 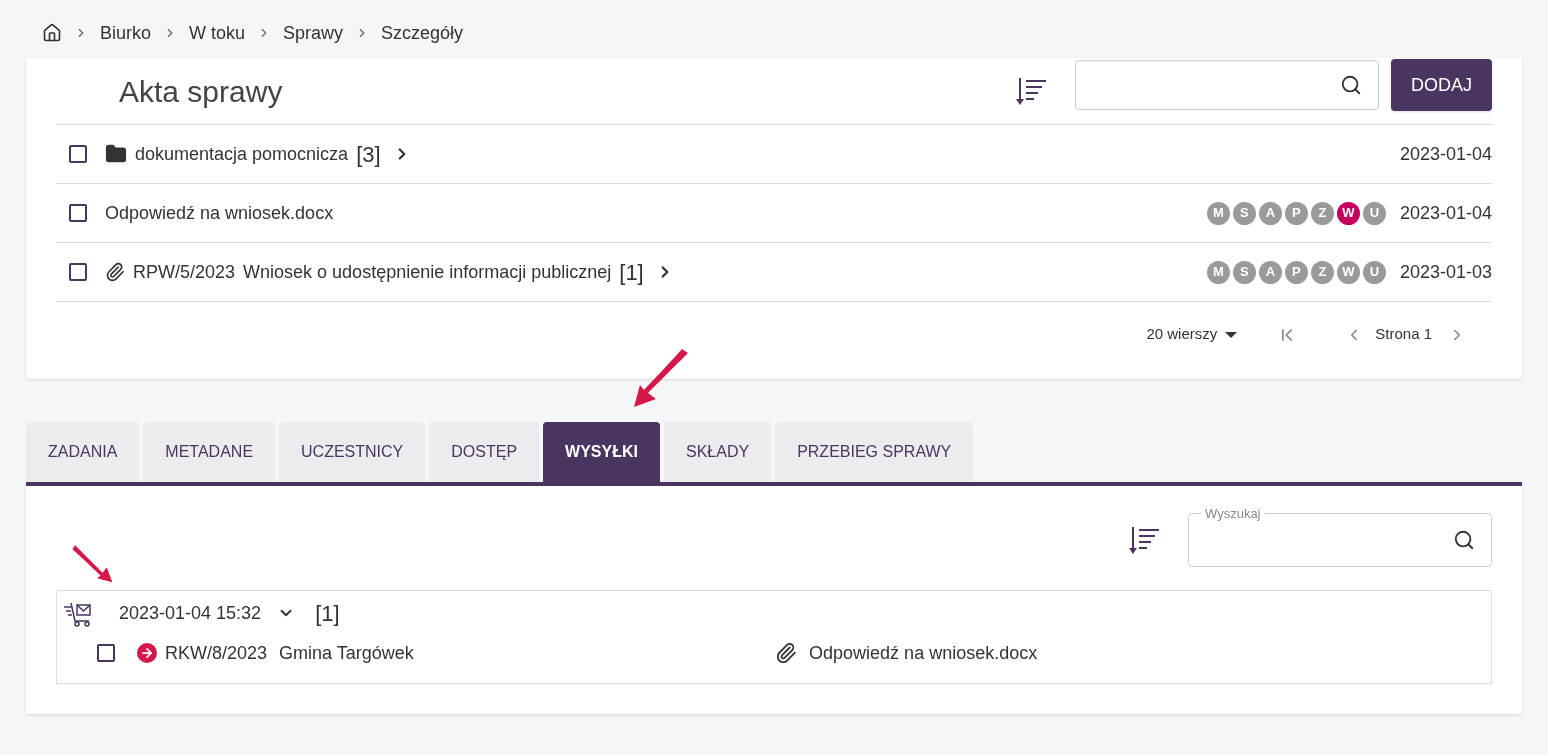 I want to click on breadcrumb-link: Szczegóły, so click(x=422, y=33).